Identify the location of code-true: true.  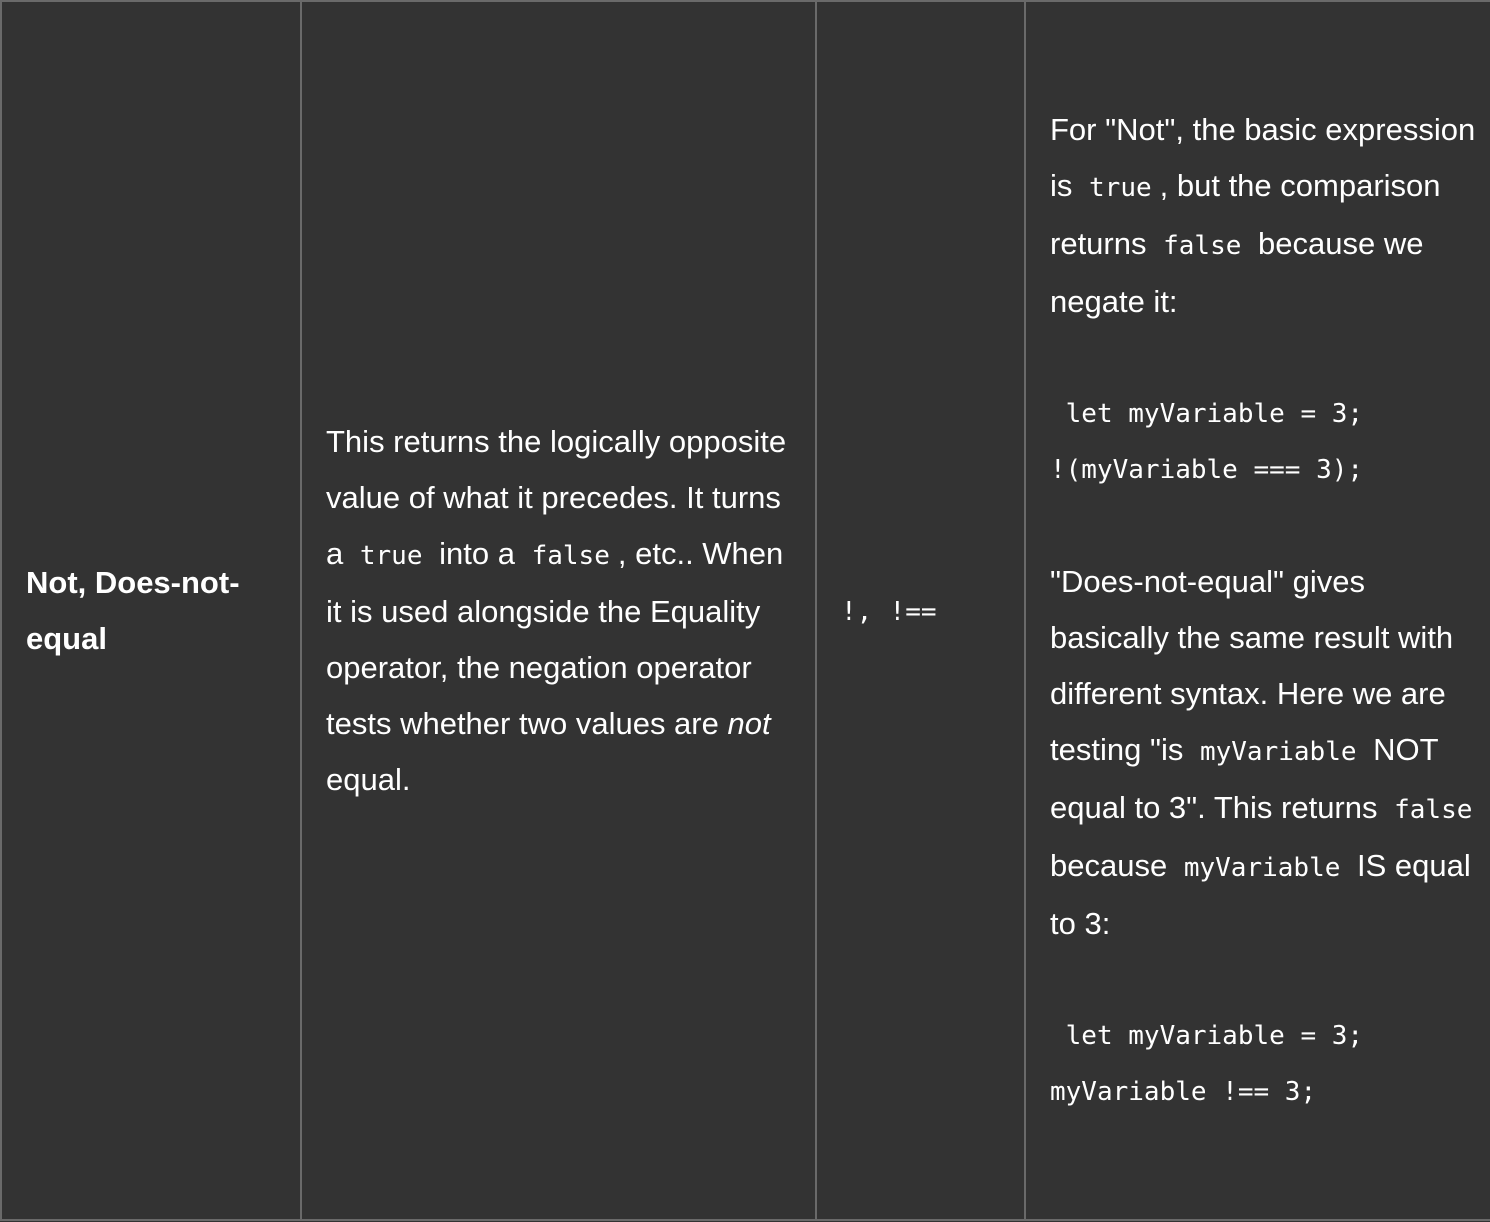
(391, 555).